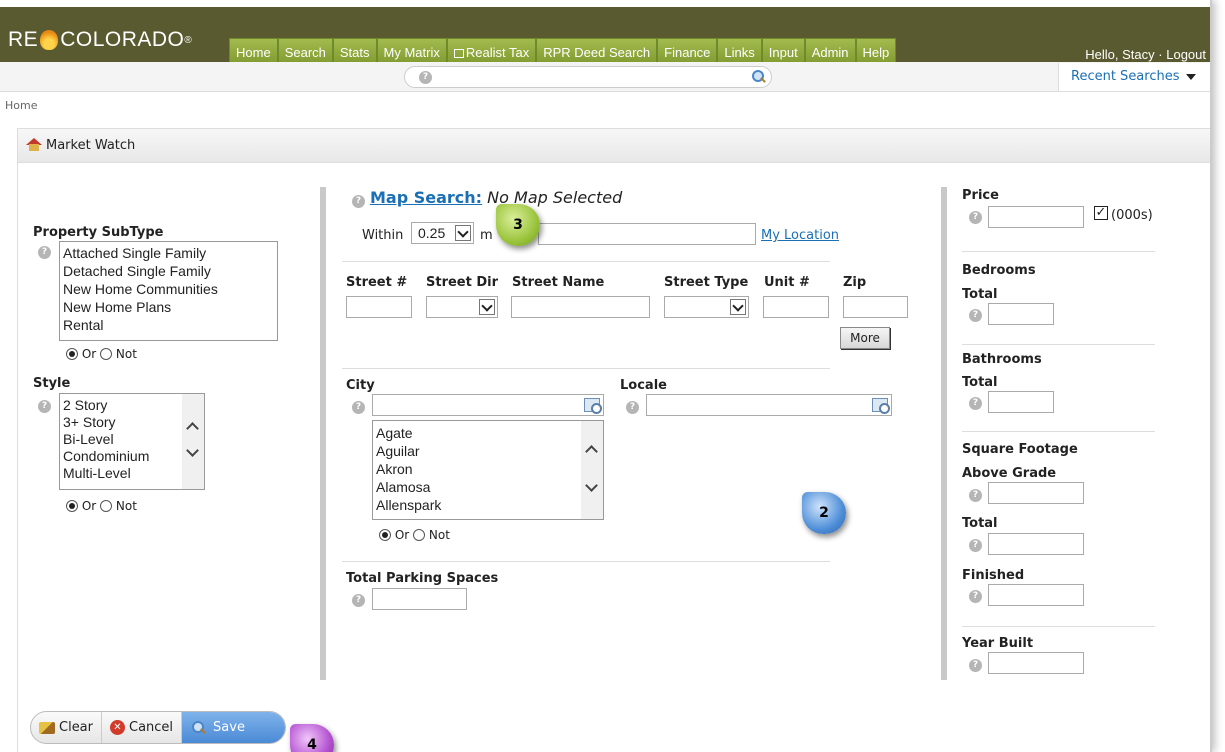 The image size is (1225, 752). What do you see at coordinates (489, 451) in the screenshot?
I see `city-option: Aguilar` at bounding box center [489, 451].